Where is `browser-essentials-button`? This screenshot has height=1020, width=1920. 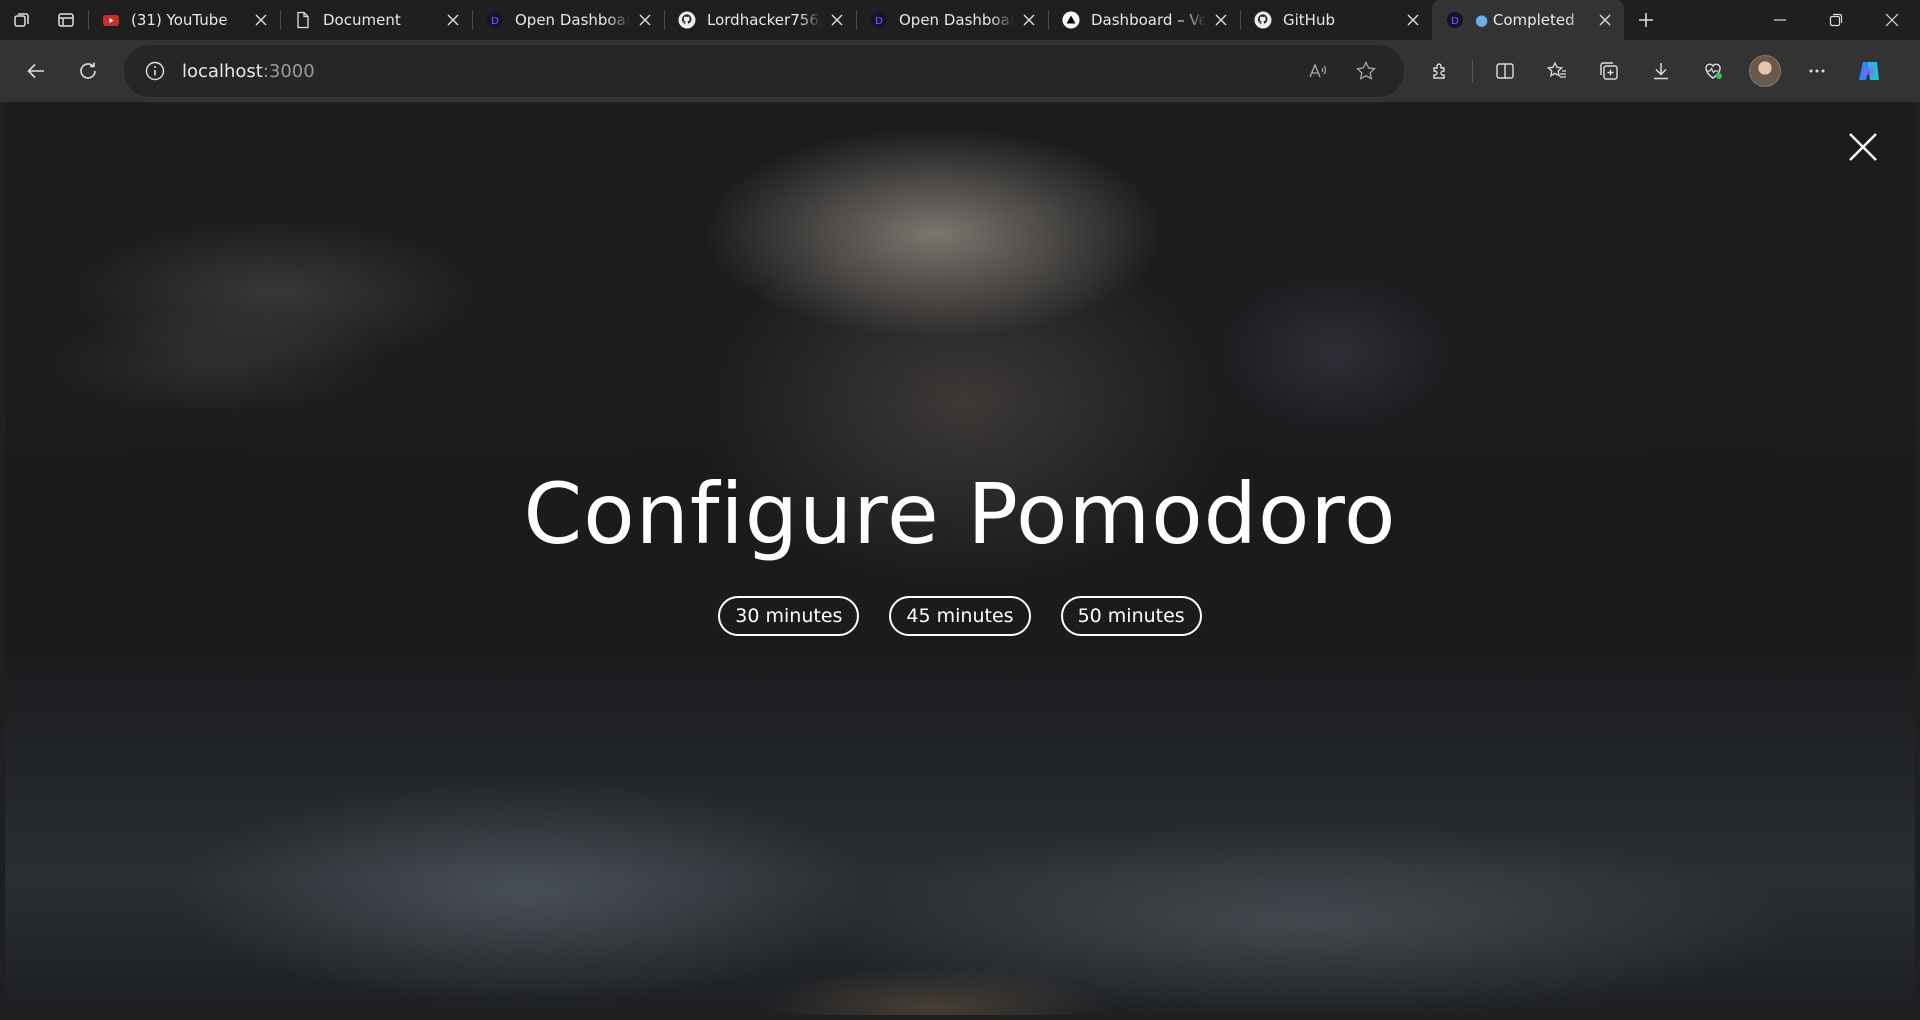
browser-essentials-button is located at coordinates (1713, 71).